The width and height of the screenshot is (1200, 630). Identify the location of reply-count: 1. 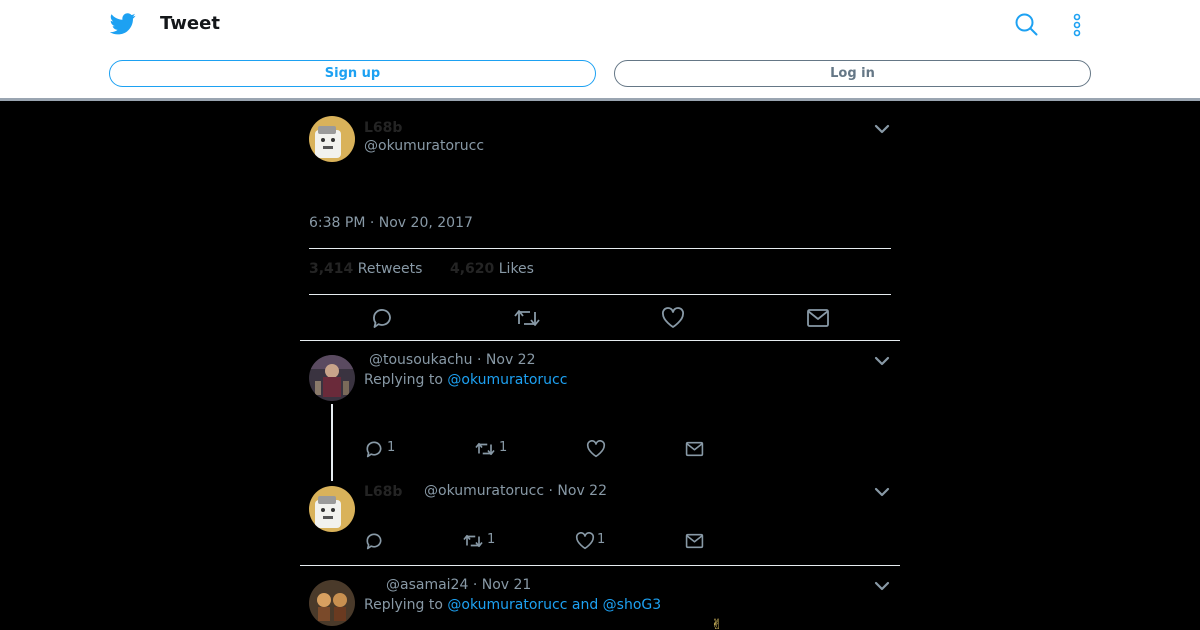
(391, 447).